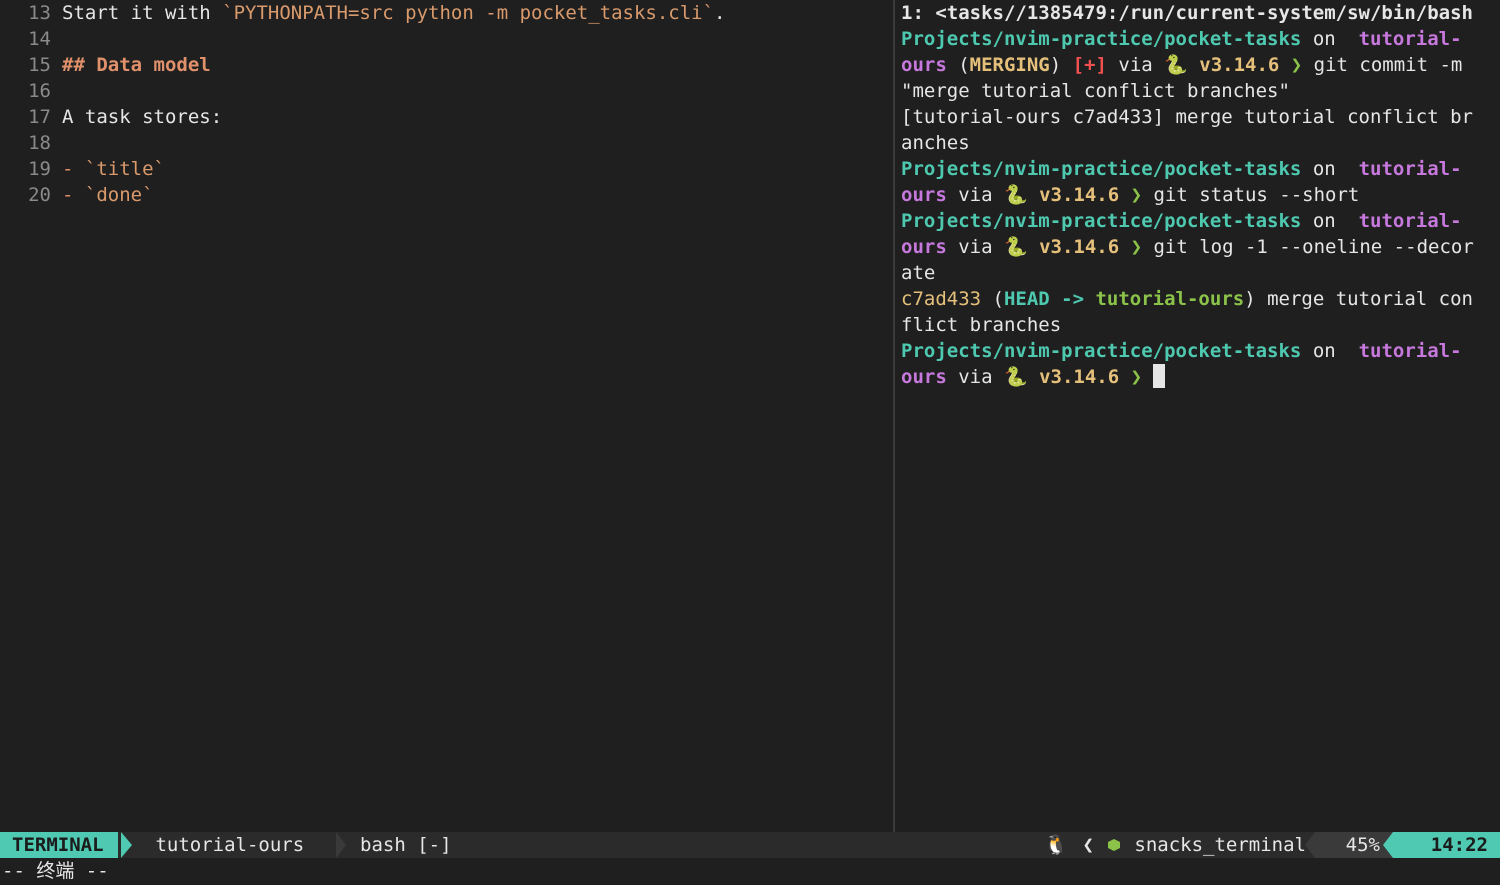  I want to click on terminal-text: git status --short, so click(1256, 195).